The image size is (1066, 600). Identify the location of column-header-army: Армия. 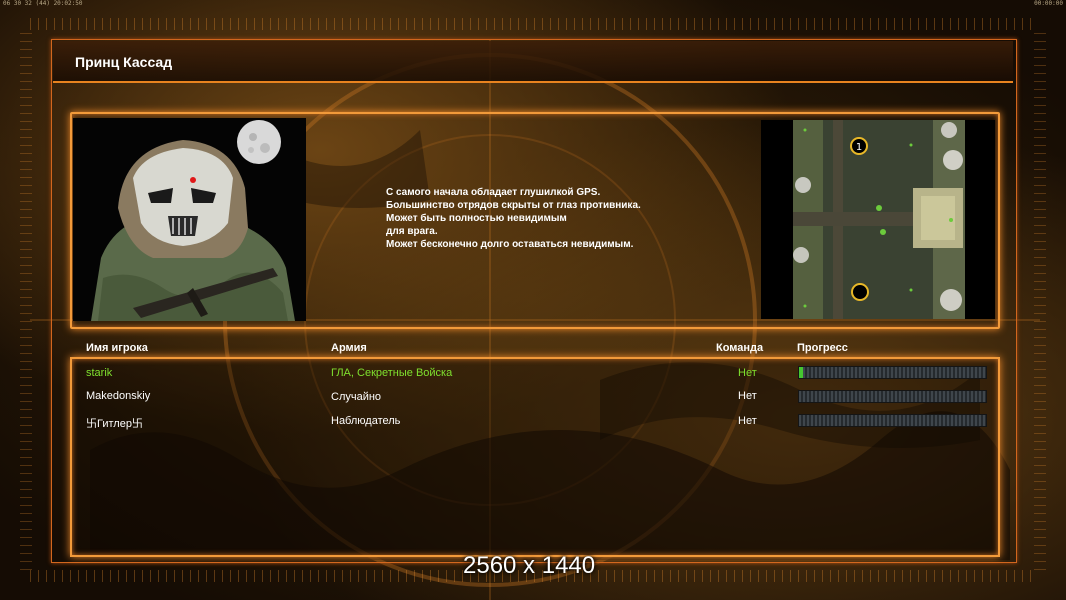
(349, 348).